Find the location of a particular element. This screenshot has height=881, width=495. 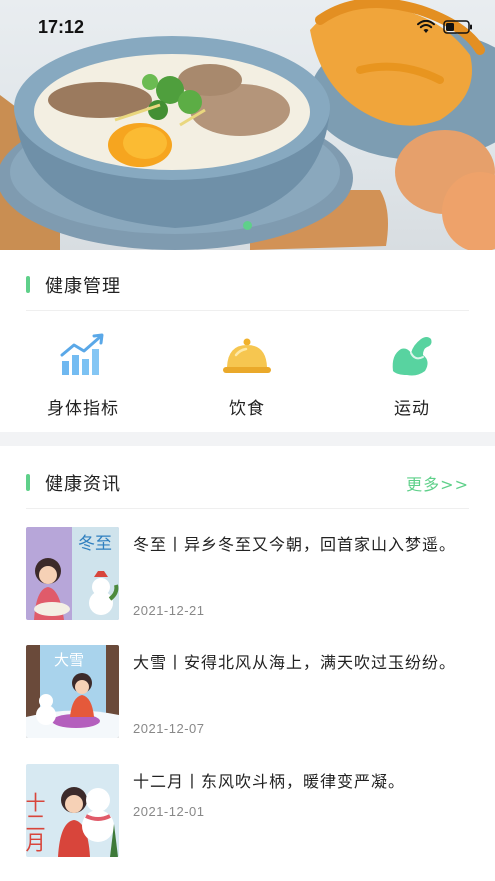

body-metrics-button: 身体指标 is located at coordinates (83, 372).